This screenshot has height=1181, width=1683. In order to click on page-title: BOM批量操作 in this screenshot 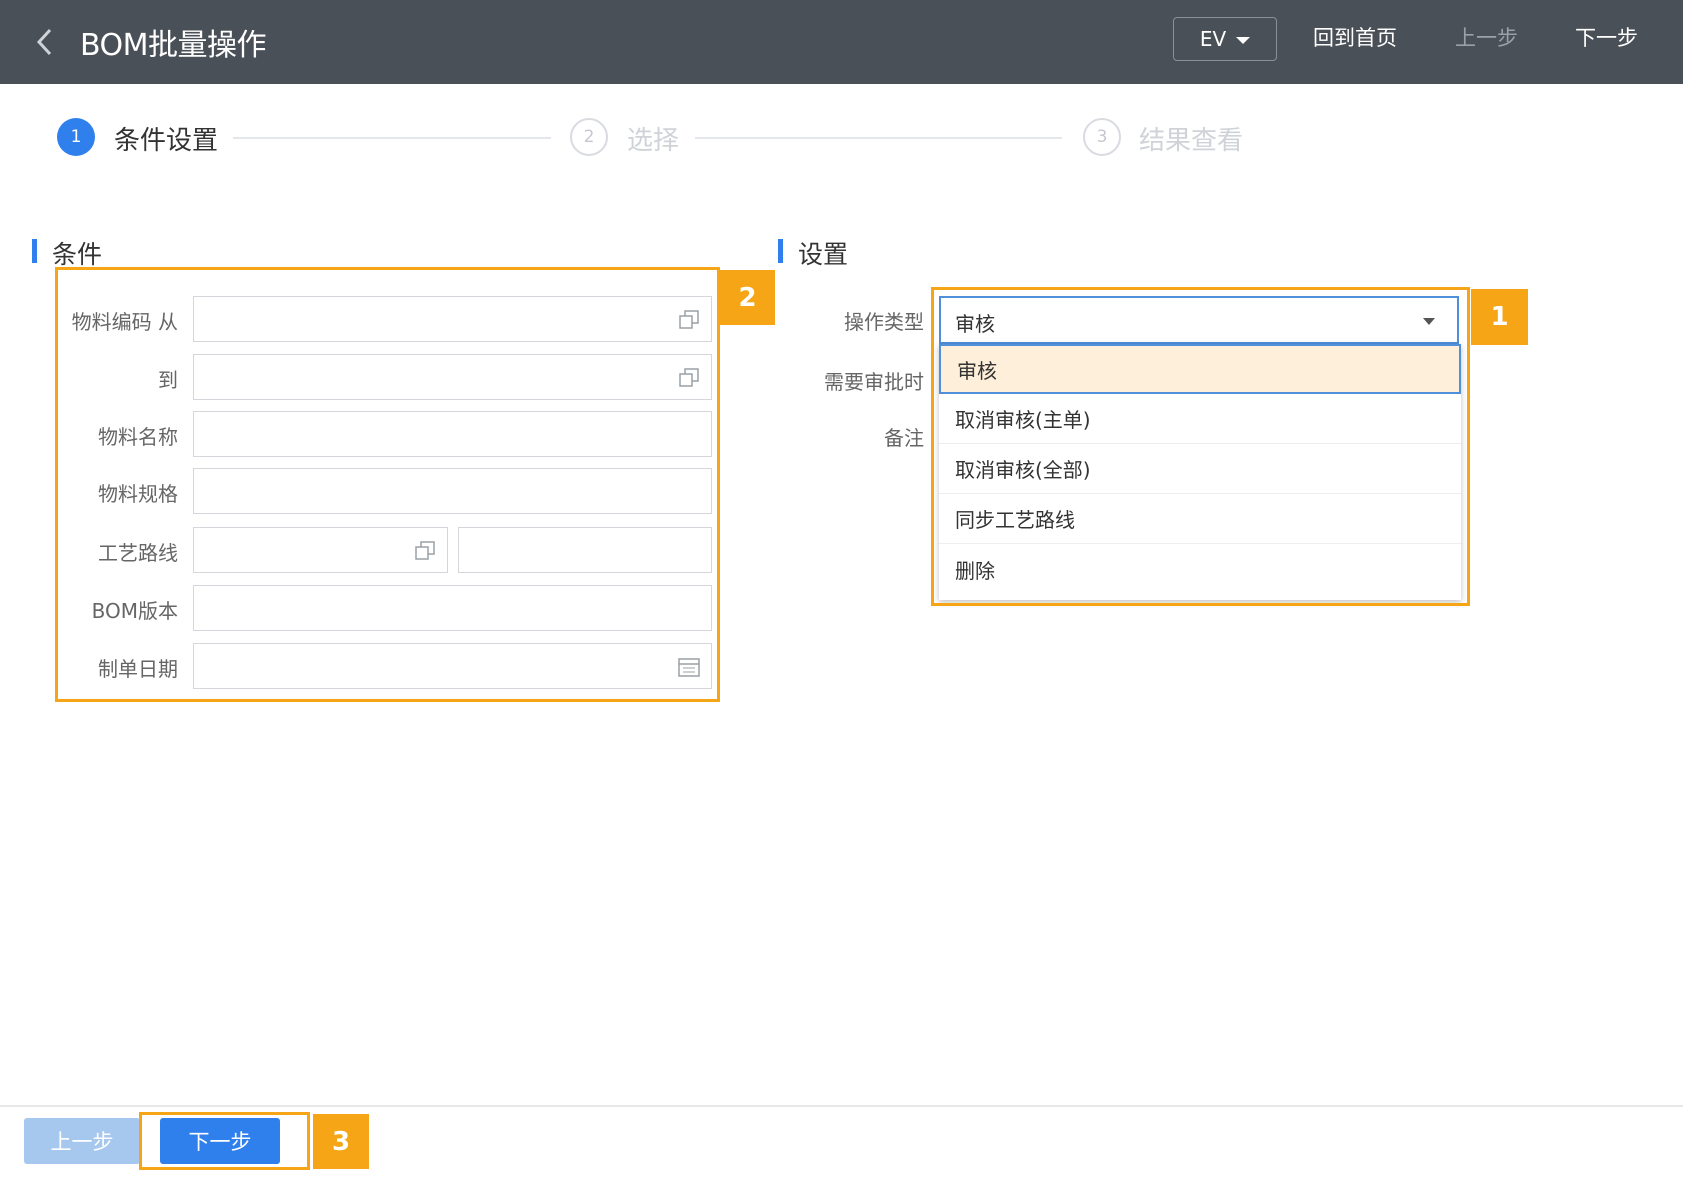, I will do `click(173, 45)`.